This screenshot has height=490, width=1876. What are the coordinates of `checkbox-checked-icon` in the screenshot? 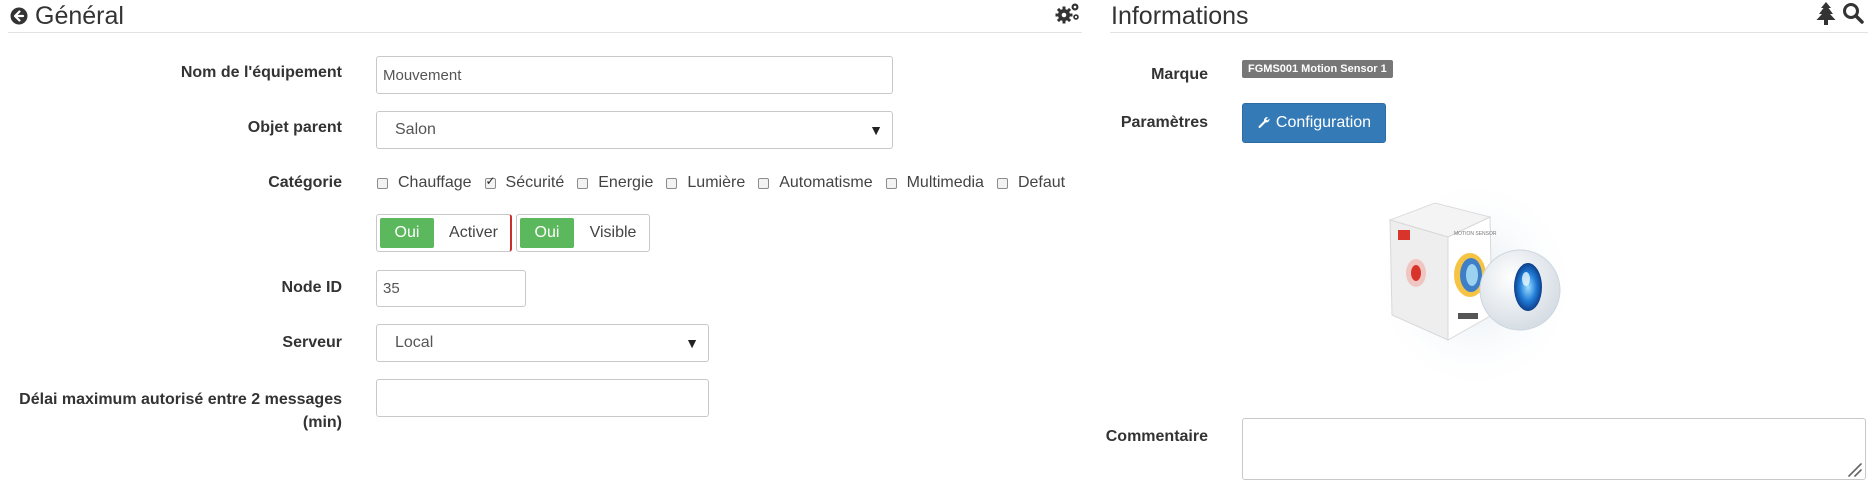 It's located at (490, 181).